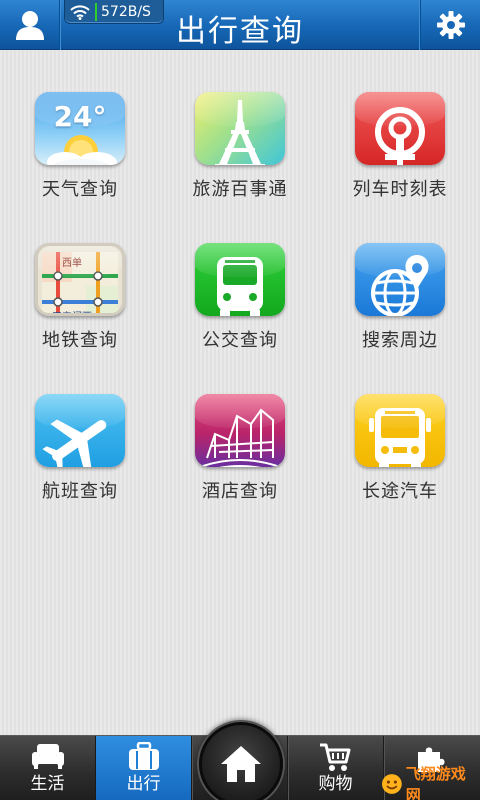 Image resolution: width=480 pixels, height=800 pixels. I want to click on railway-icon, so click(400, 128).